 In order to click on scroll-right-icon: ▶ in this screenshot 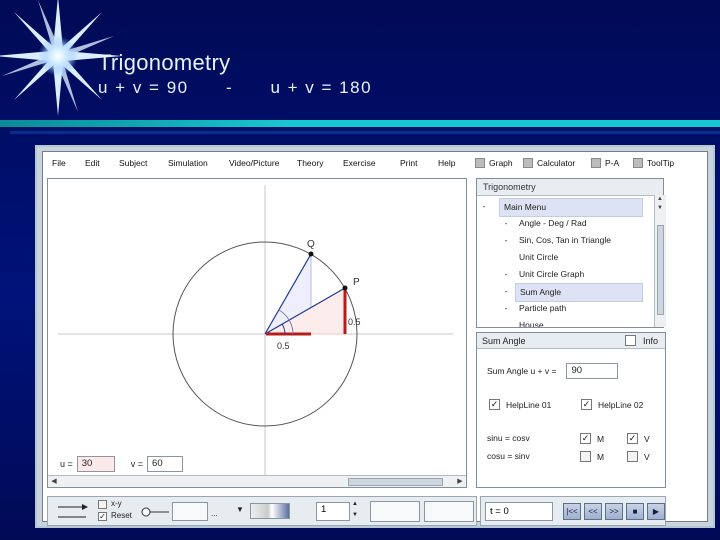, I will do `click(460, 482)`.